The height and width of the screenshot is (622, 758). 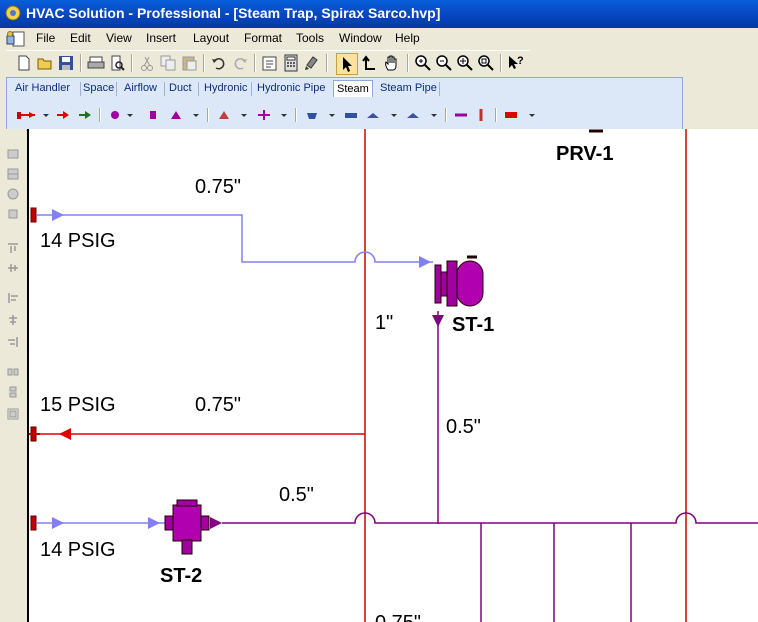 I want to click on source-pressure-label-bottom: 14 PSIG, so click(x=78, y=550).